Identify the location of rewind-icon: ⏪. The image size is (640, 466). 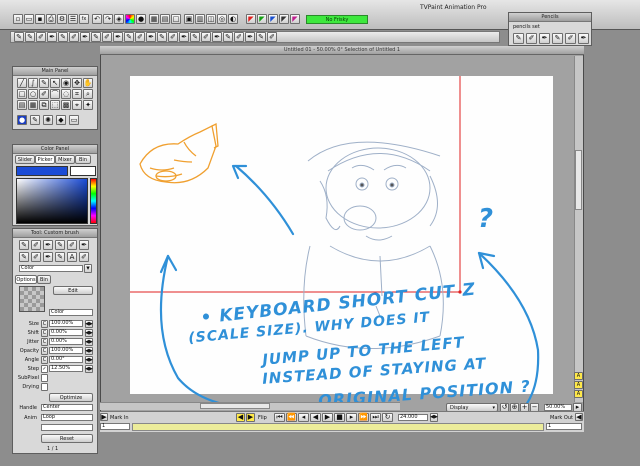
(291, 417).